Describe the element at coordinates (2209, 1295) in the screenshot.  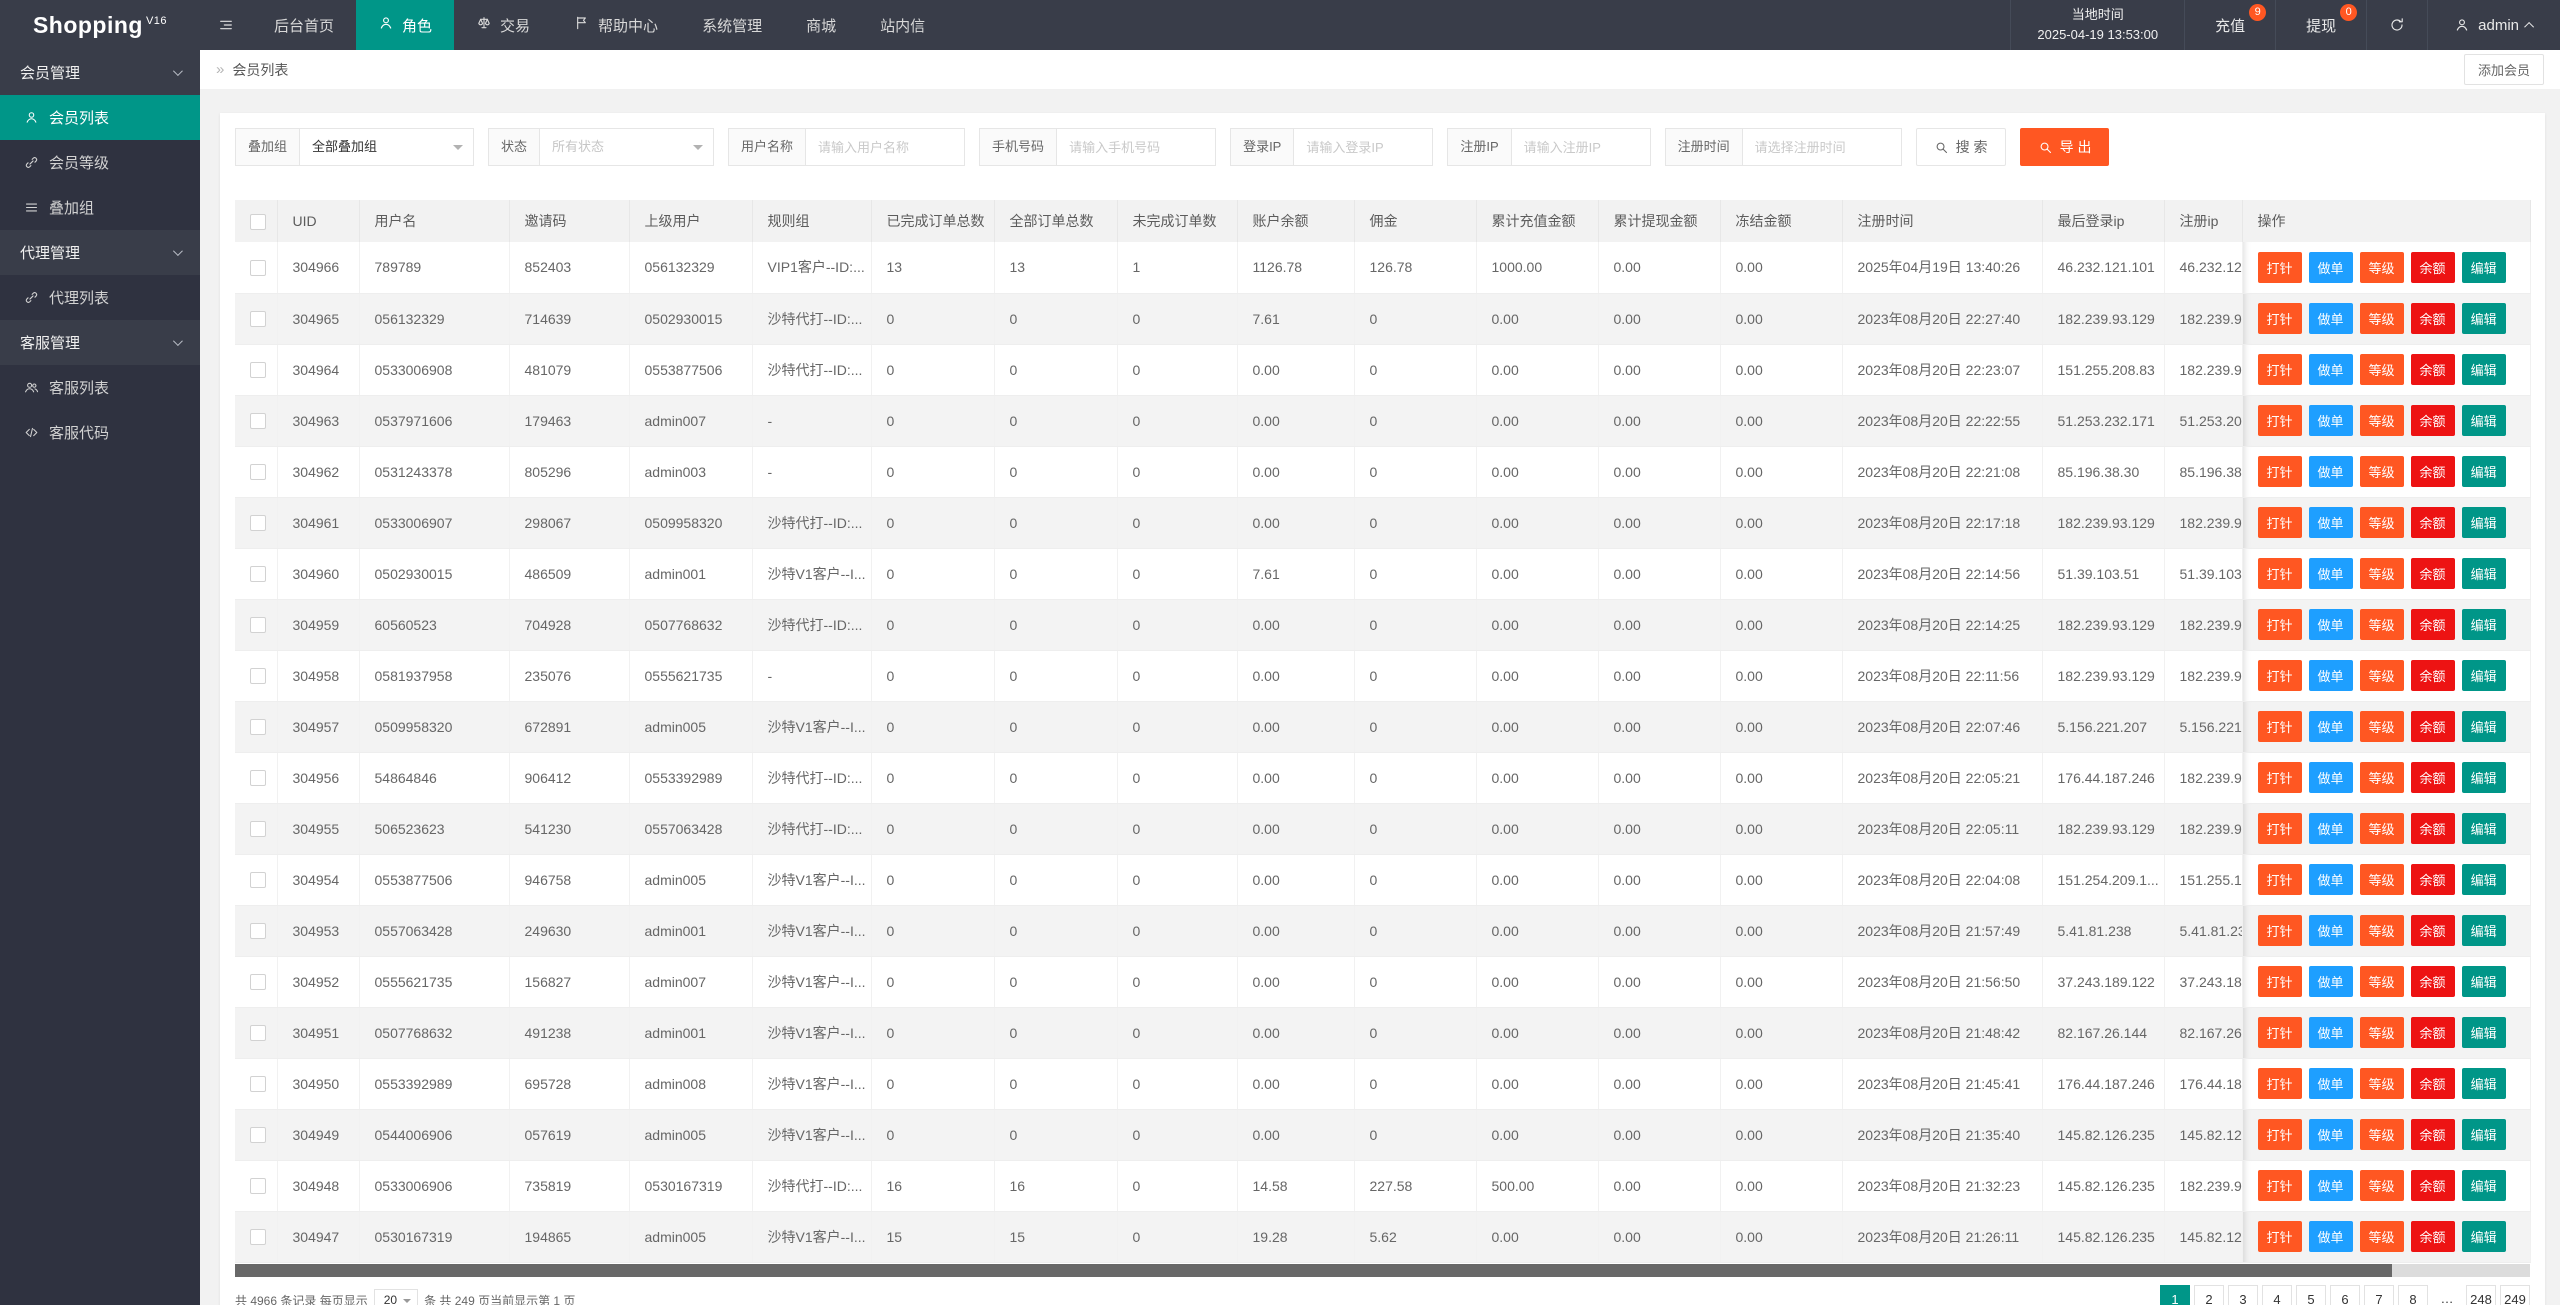
I see `page-button-2: 2` at that location.